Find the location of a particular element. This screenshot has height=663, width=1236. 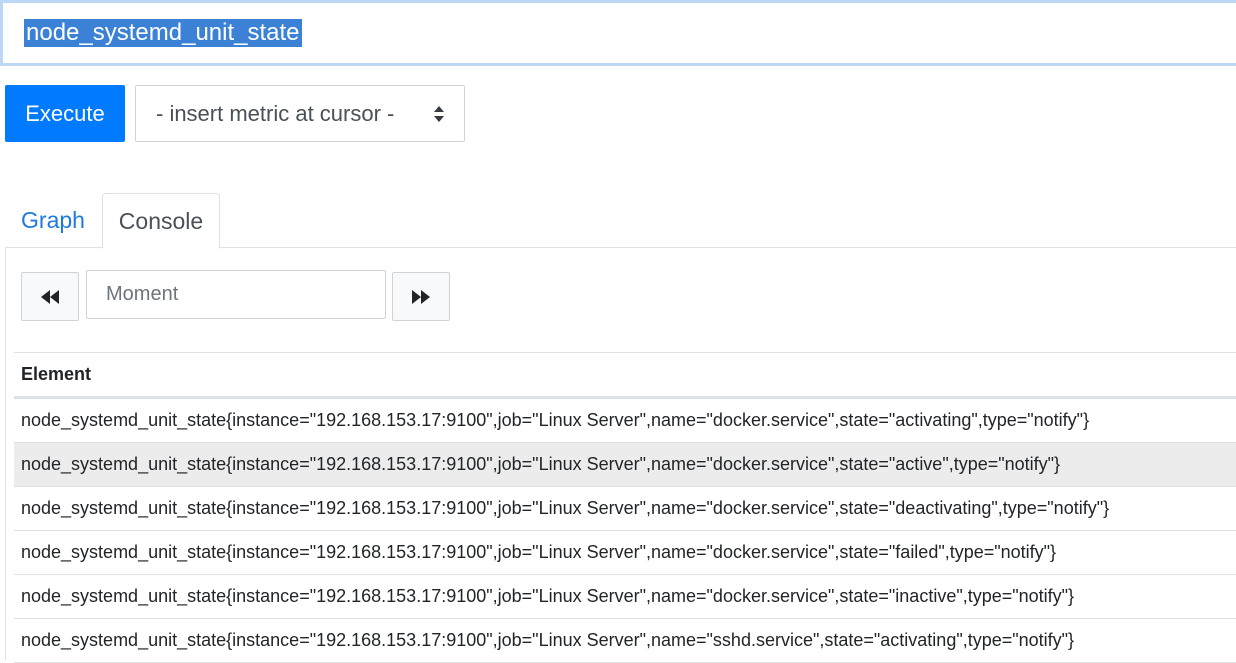

expression-text: node_systemd_unit_state is located at coordinates (163, 33).